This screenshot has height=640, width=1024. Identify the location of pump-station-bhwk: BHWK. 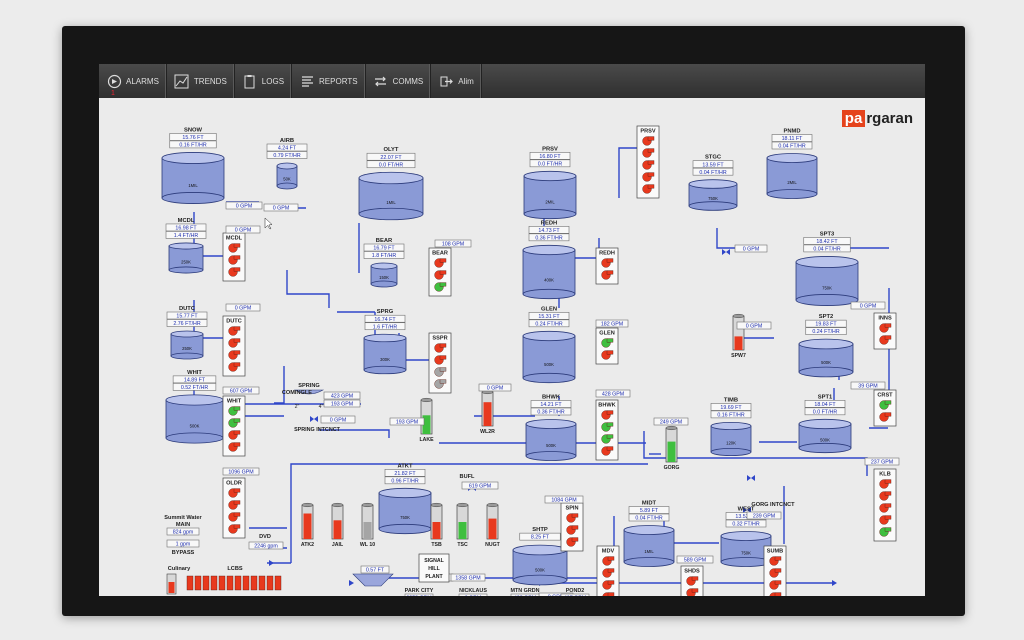
(607, 430).